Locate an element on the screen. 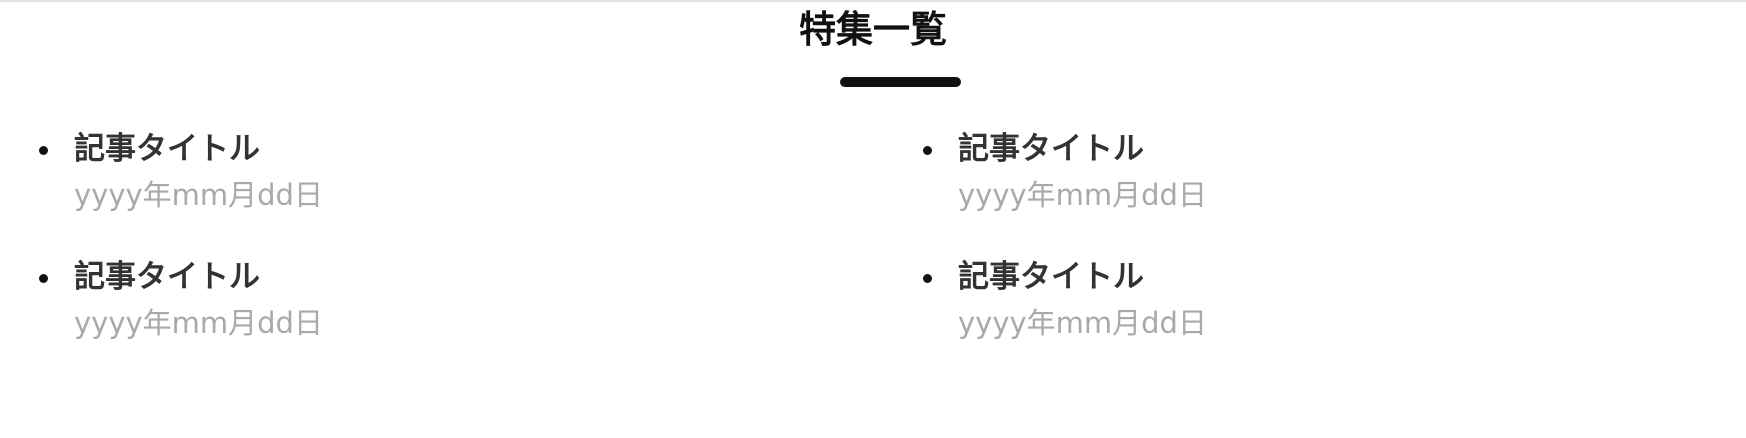 Image resolution: width=1746 pixels, height=438 pixels. title-underline is located at coordinates (900, 82).